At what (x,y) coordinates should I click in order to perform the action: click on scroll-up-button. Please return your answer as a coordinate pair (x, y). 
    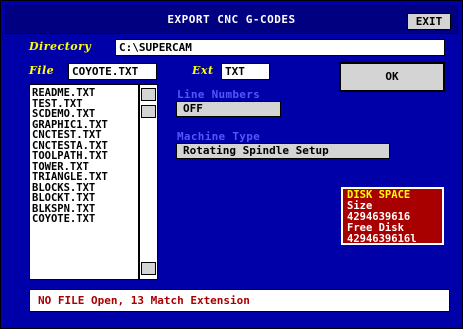
    Looking at the image, I should click on (148, 94).